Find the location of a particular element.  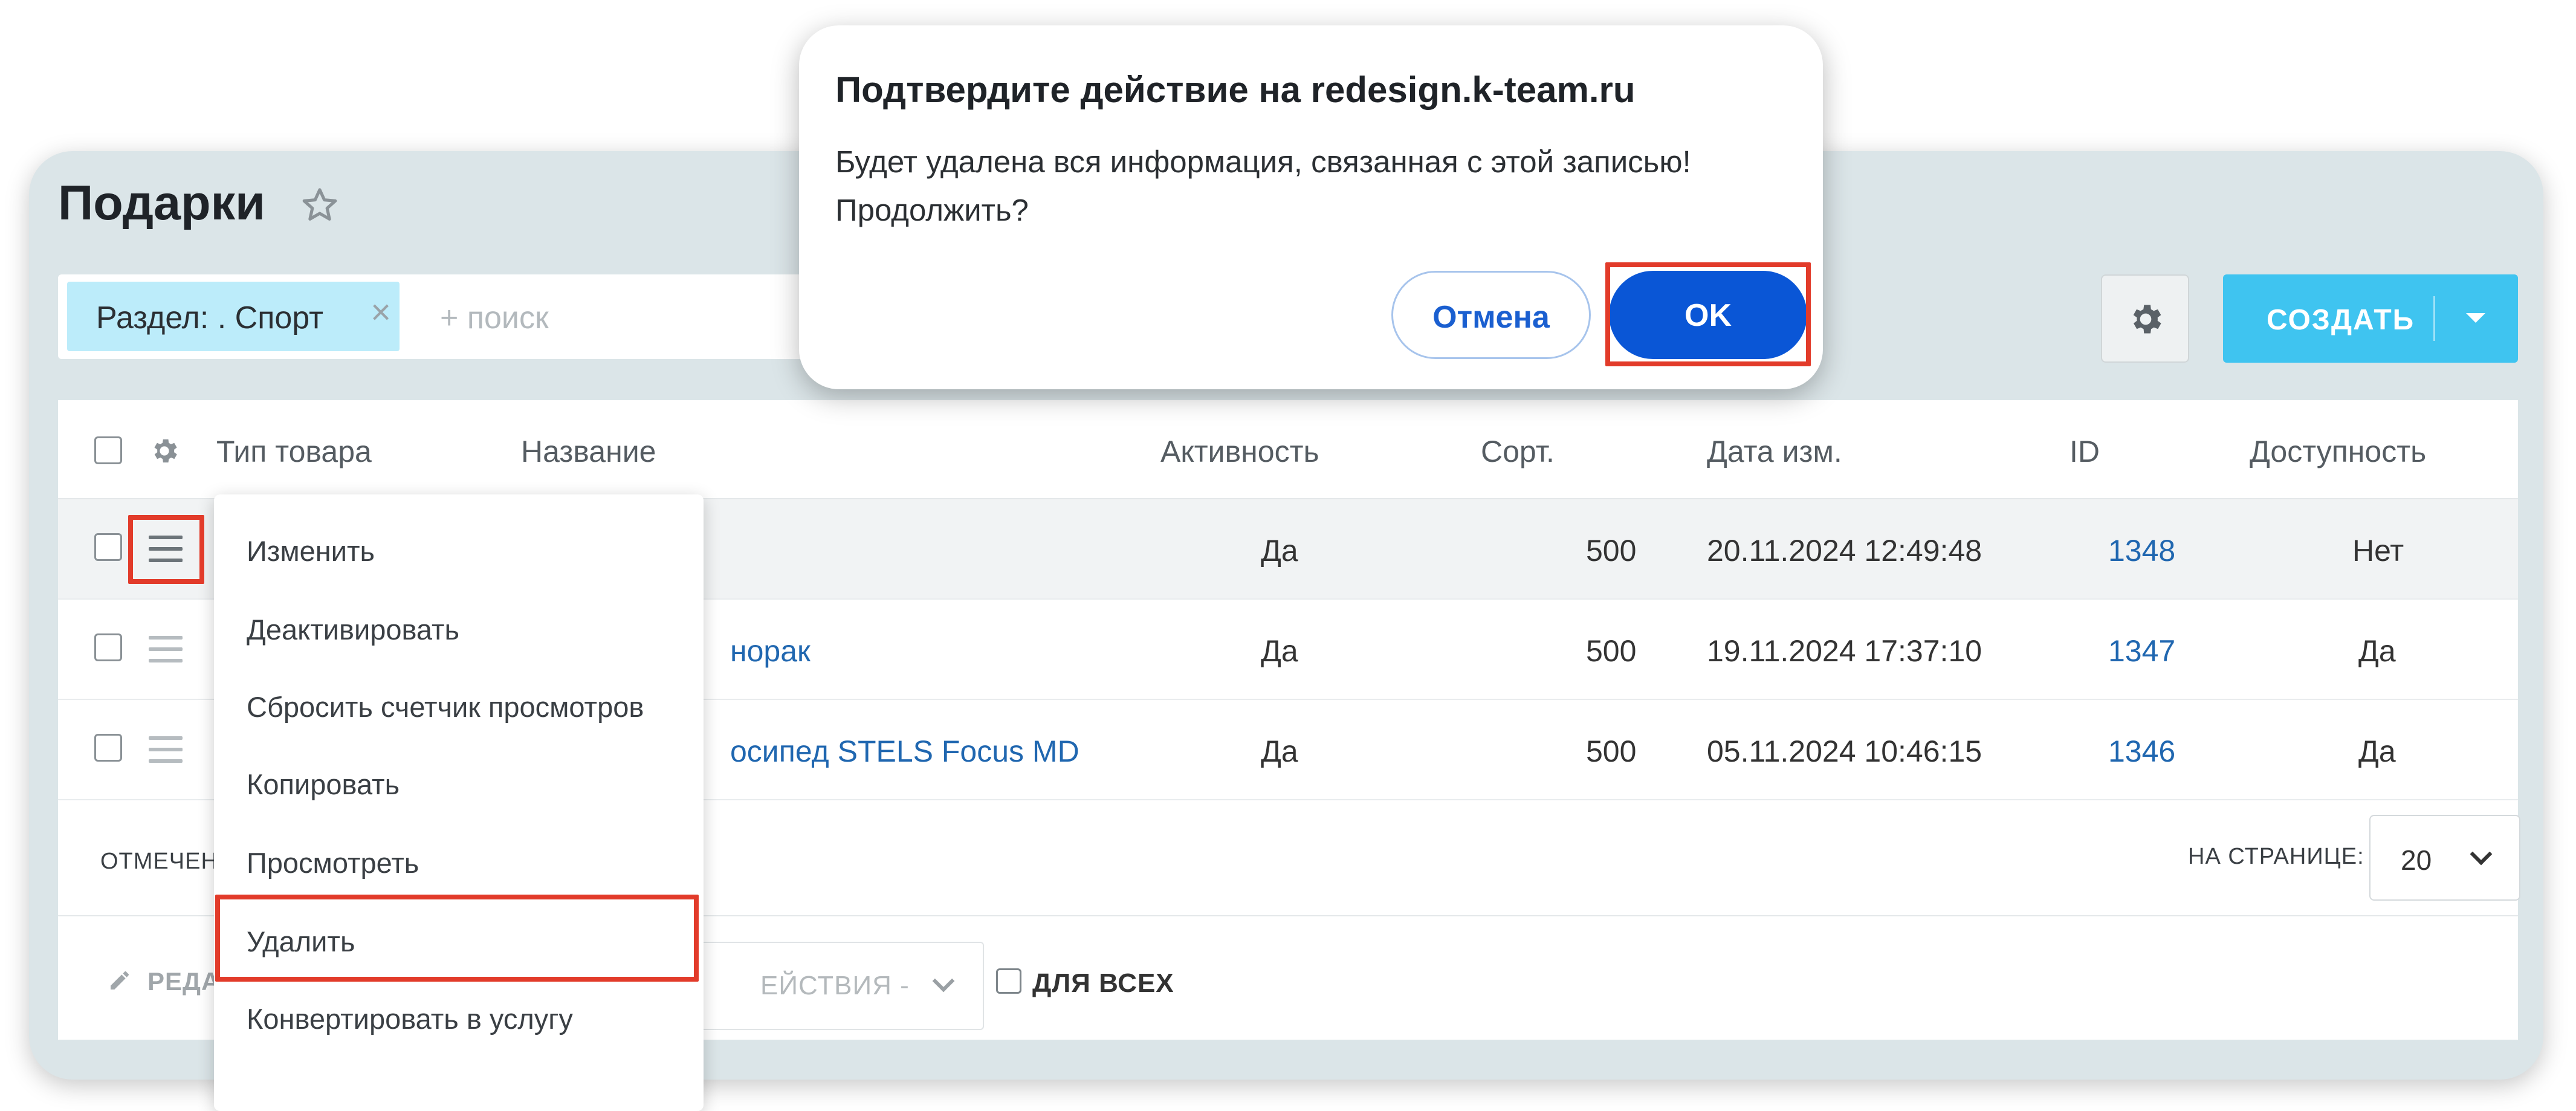

select-all-checkbox is located at coordinates (108, 450).